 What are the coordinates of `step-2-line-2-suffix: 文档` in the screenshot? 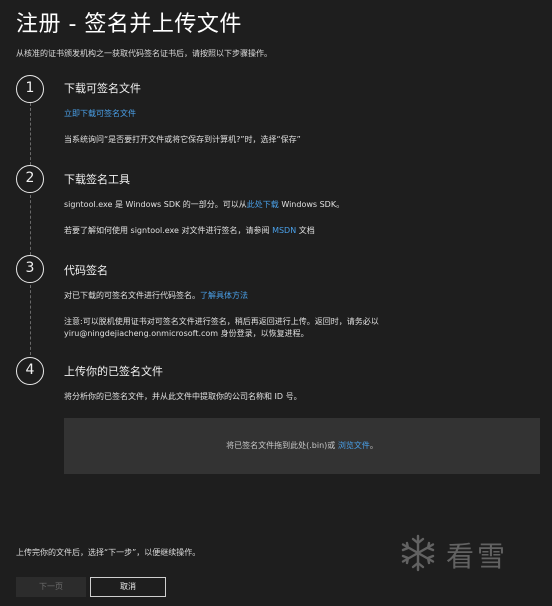 It's located at (305, 230).